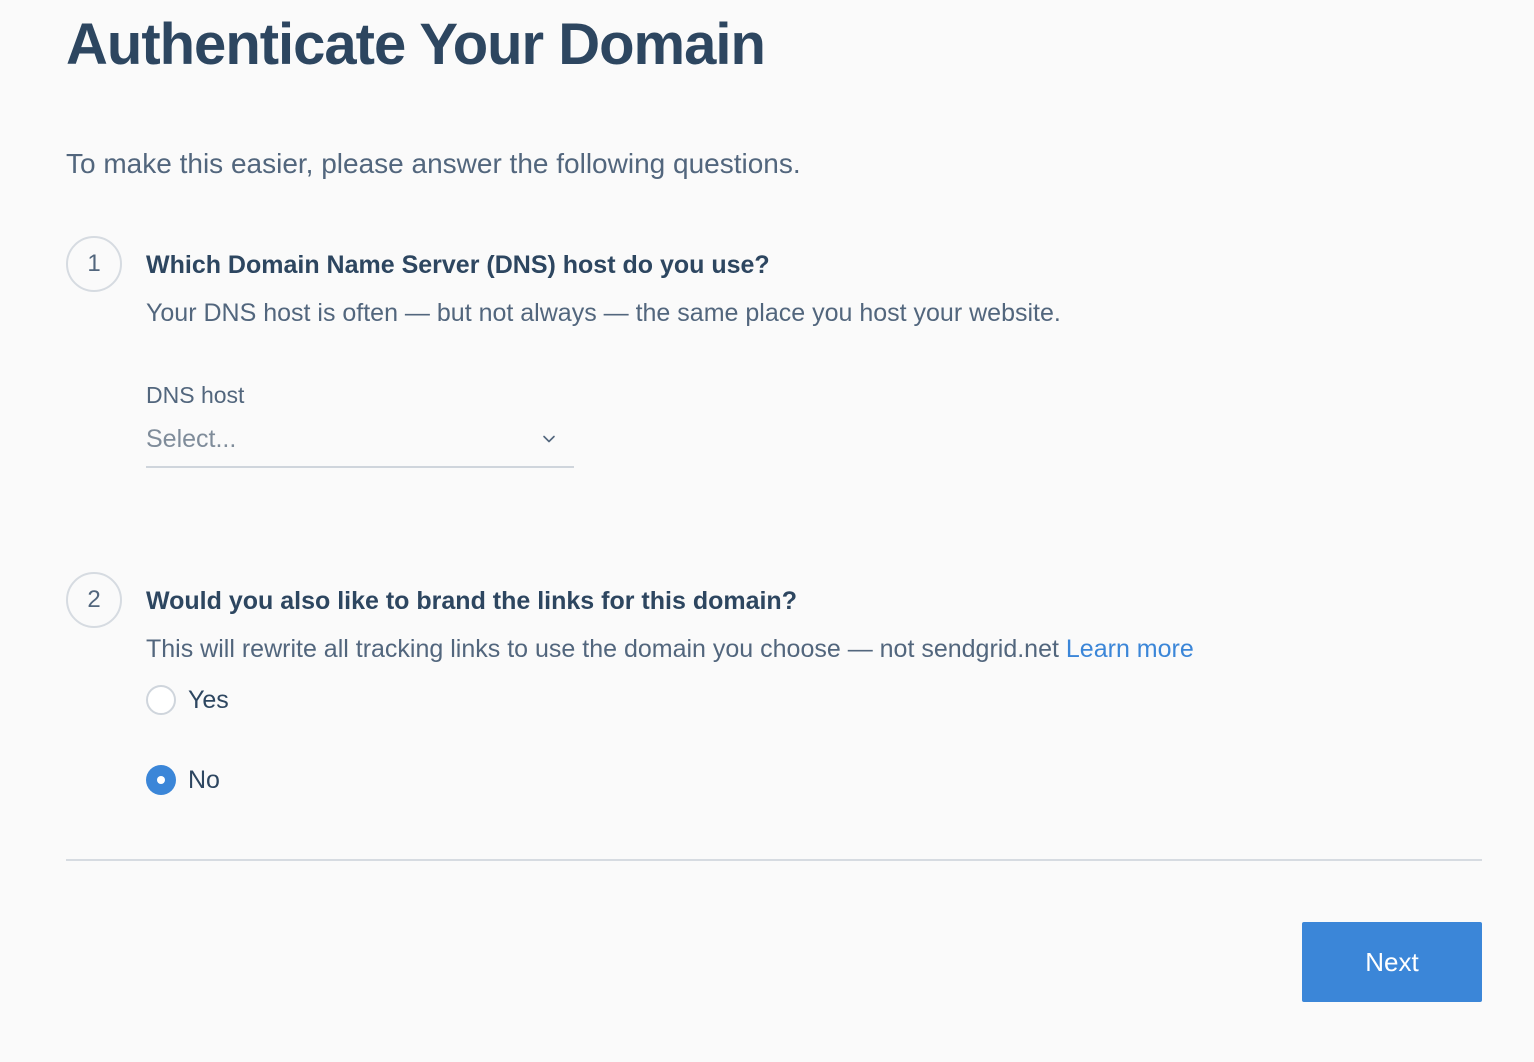 Image resolution: width=1534 pixels, height=1062 pixels. I want to click on radio-no-button, so click(161, 780).